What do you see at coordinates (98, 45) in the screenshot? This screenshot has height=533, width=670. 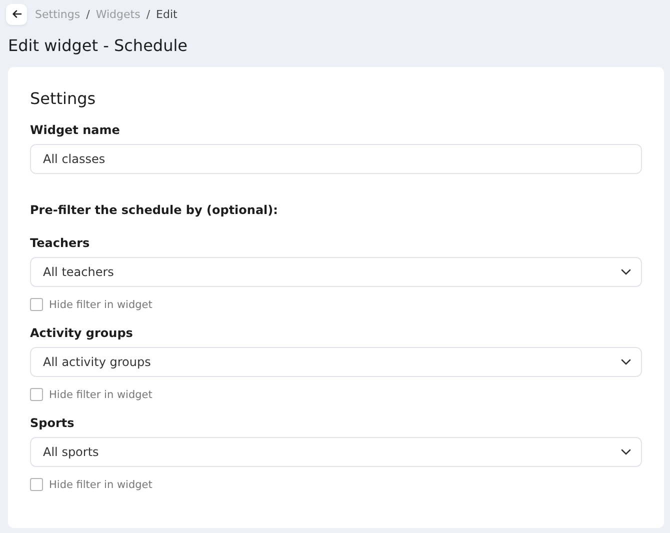 I see `page-title: Edit widget - Schedule` at bounding box center [98, 45].